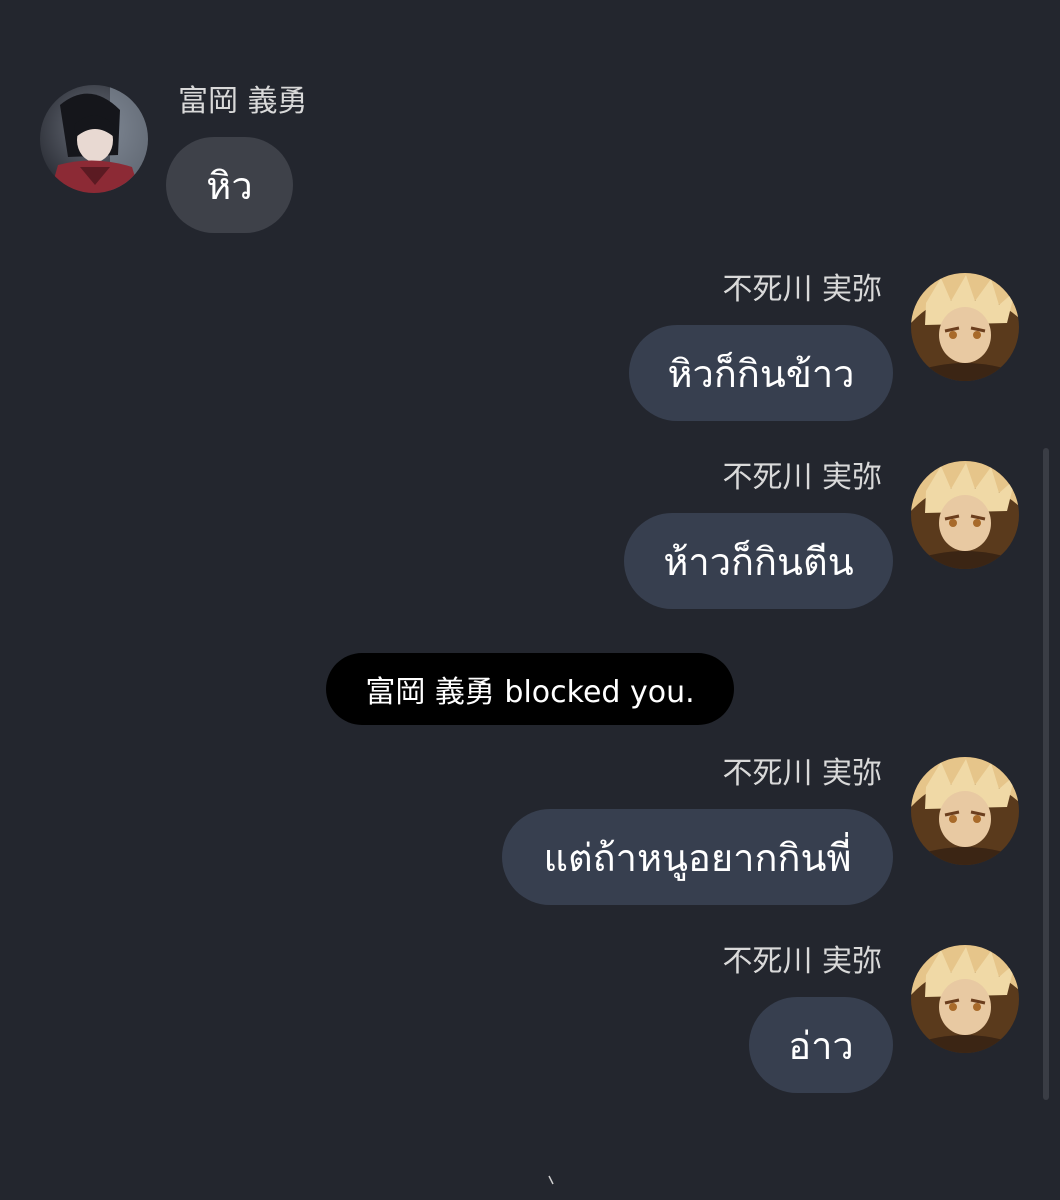  I want to click on message-bubble: อ่าว, so click(821, 1045).